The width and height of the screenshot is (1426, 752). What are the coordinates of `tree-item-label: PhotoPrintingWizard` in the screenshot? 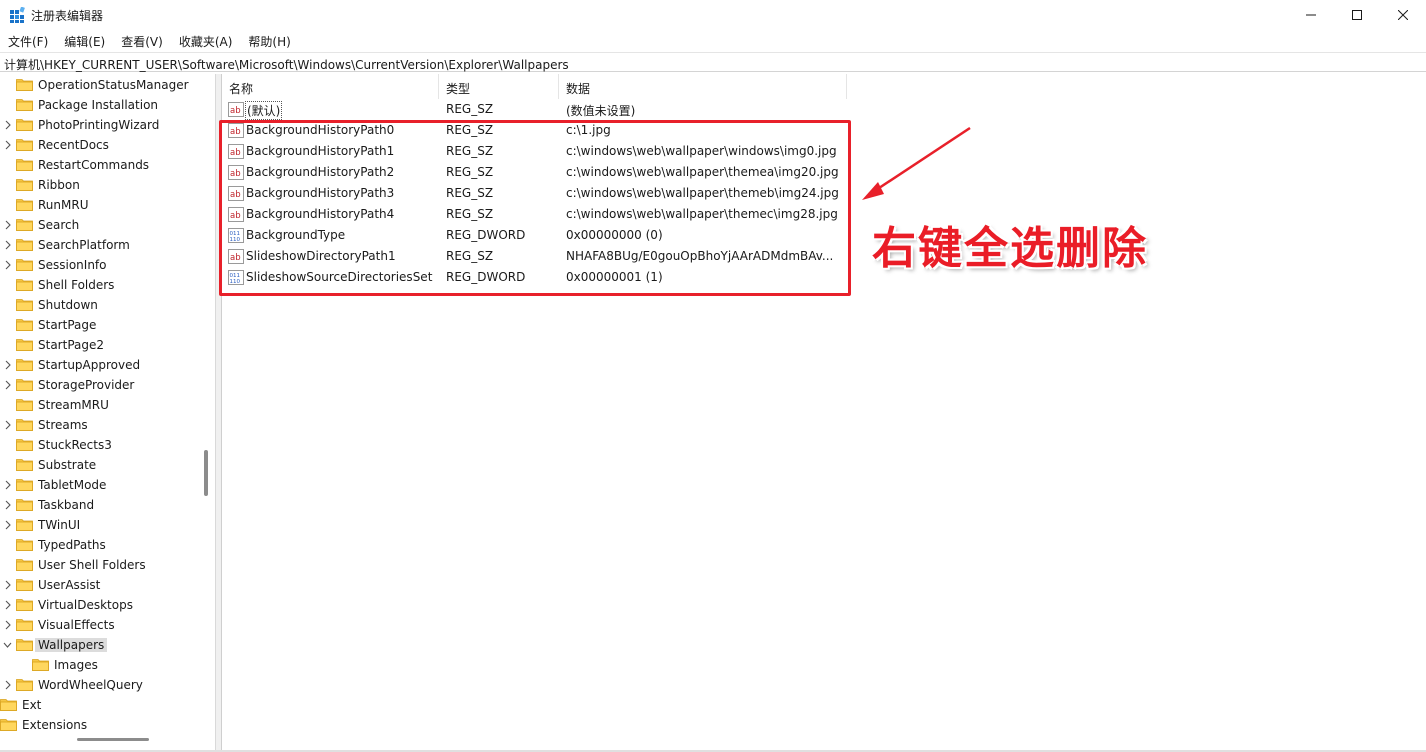 It's located at (99, 125).